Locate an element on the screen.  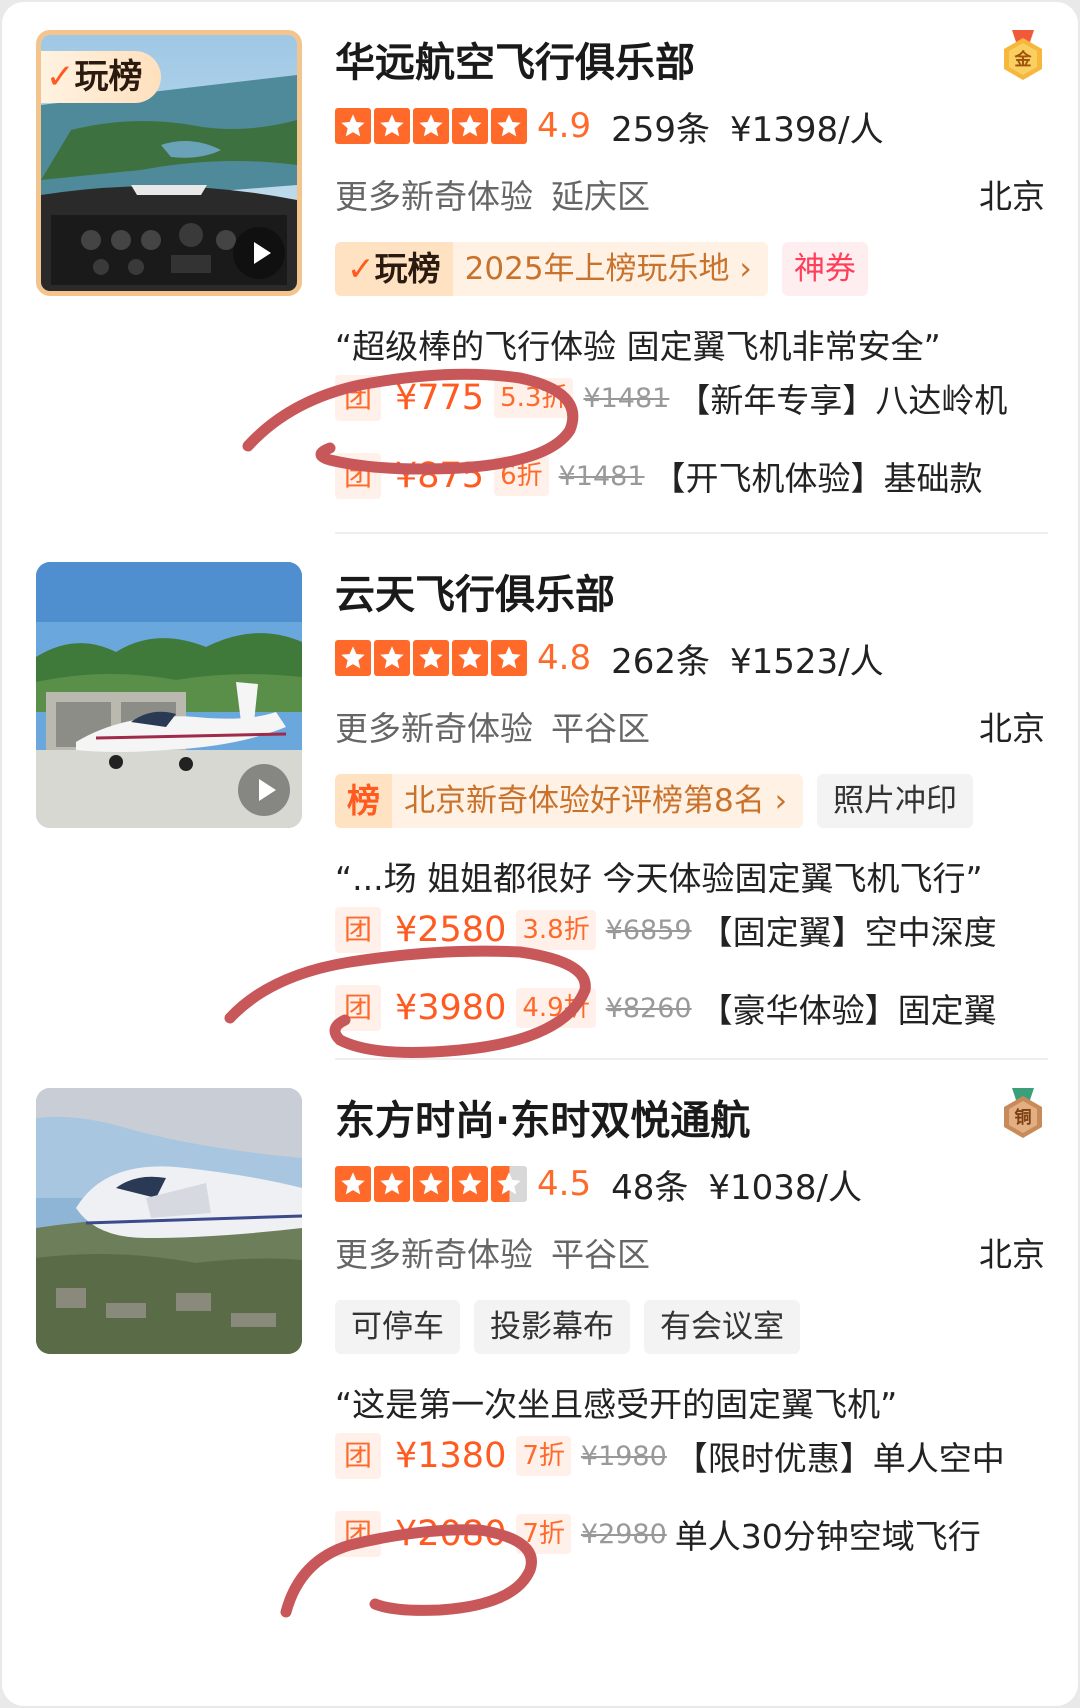
deal-discount: 5.3折 is located at coordinates (534, 398).